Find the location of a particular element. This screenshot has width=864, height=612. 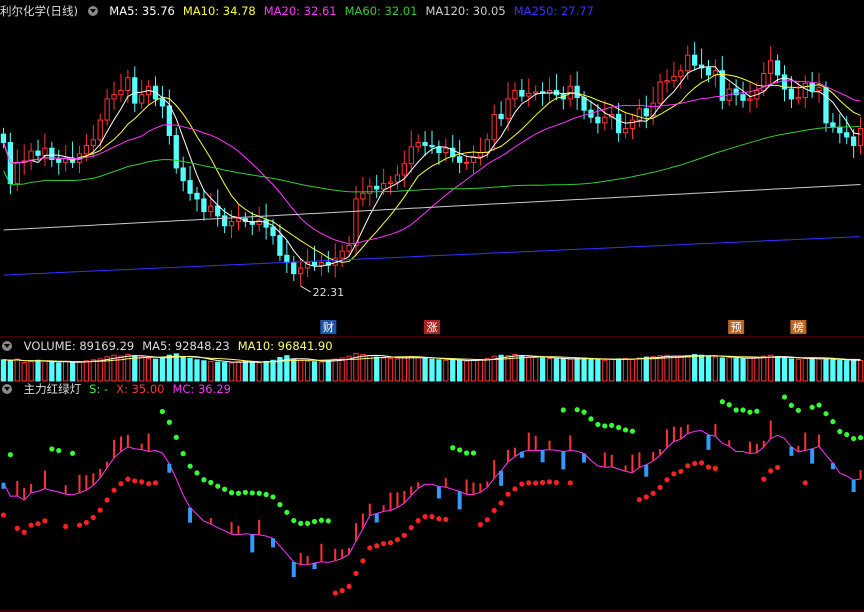

stock-title: 利尔化学(日线) is located at coordinates (39, 11).